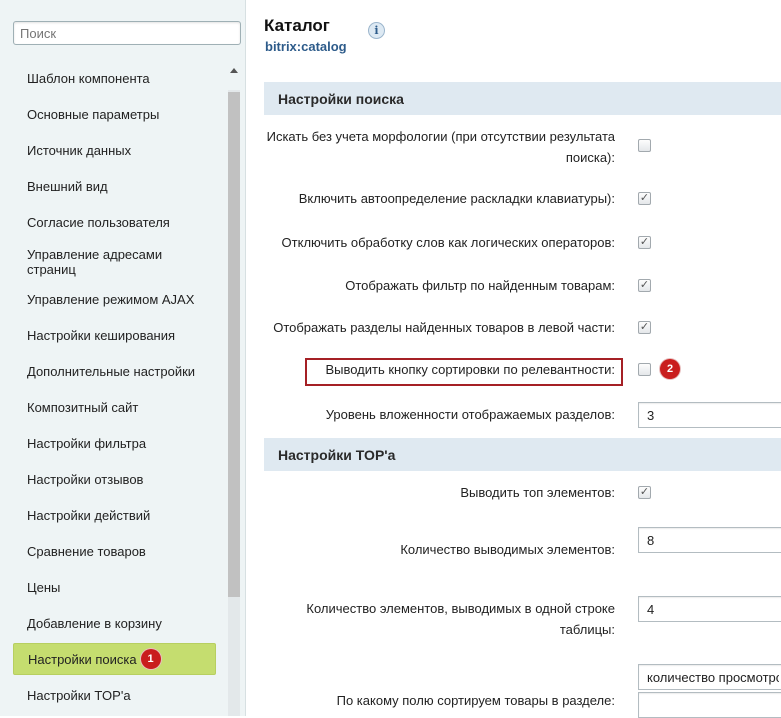  I want to click on sidebar-item-add-to-cart: Добавление в корзину, so click(114, 623).